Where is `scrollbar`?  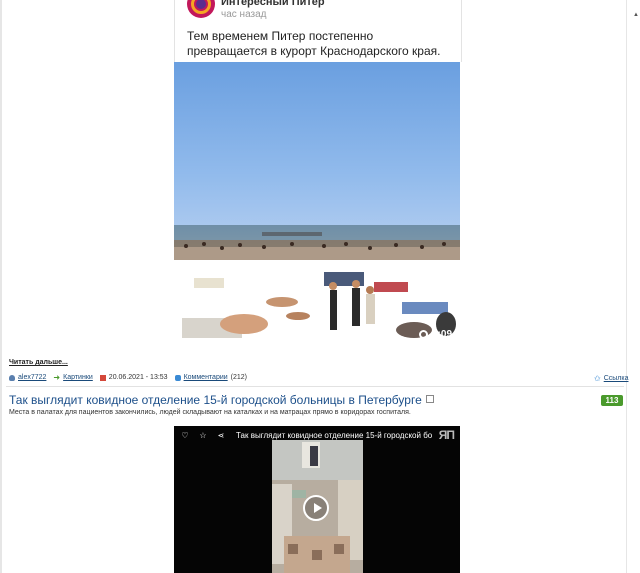 scrollbar is located at coordinates (635, 286).